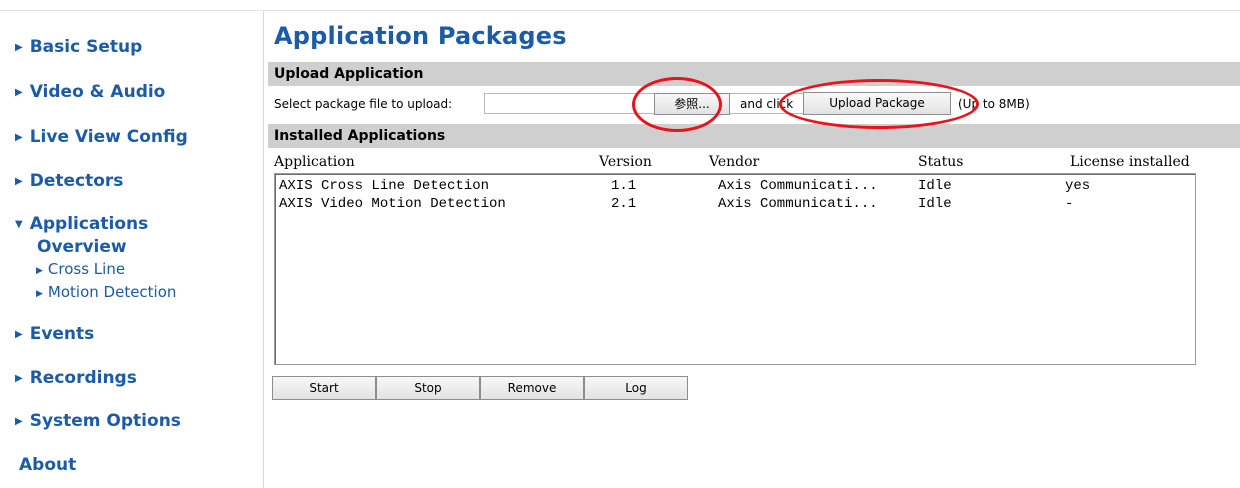 The image size is (1240, 488). I want to click on upload-section-header: Upload Application, so click(754, 74).